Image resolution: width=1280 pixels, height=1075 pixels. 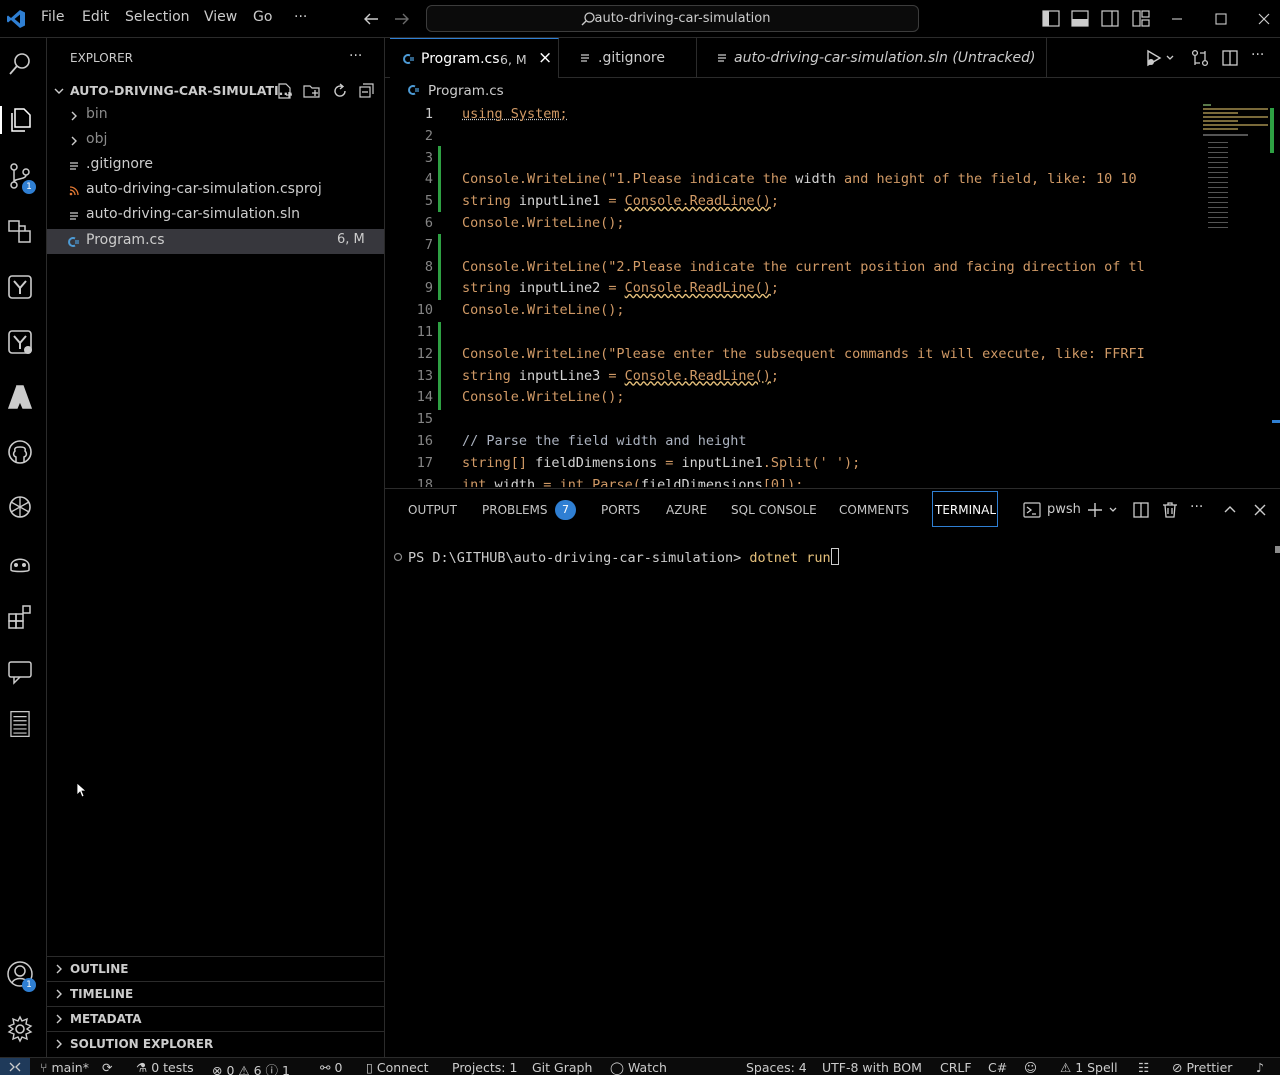 I want to click on code-line: 15, so click(x=795, y=420).